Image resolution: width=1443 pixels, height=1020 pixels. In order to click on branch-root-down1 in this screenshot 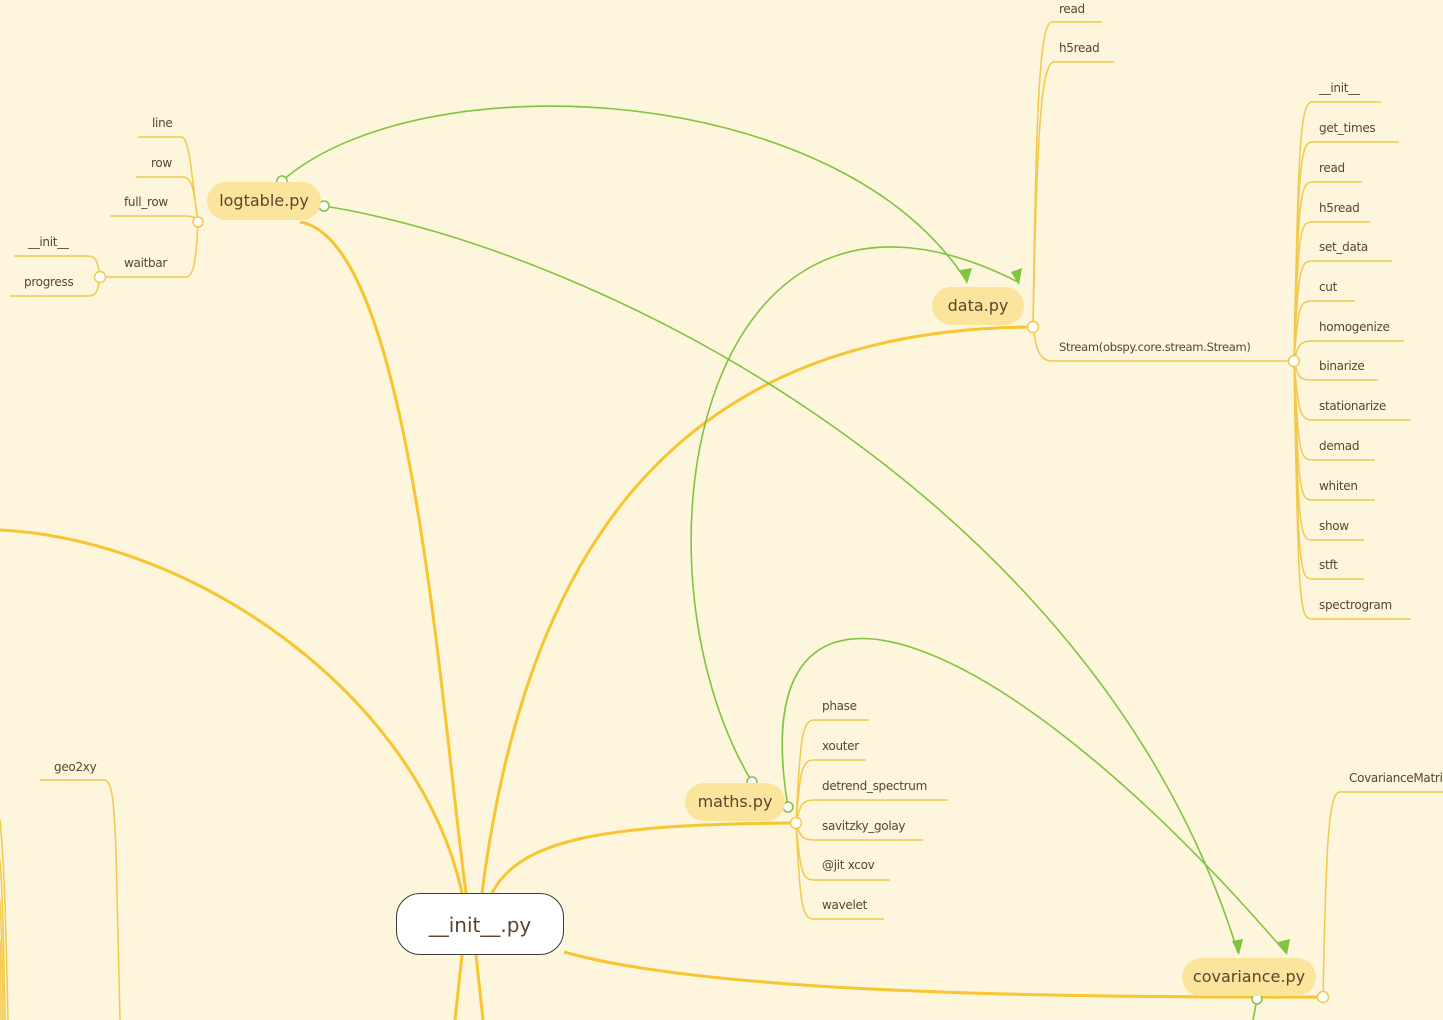, I will do `click(458, 987)`.